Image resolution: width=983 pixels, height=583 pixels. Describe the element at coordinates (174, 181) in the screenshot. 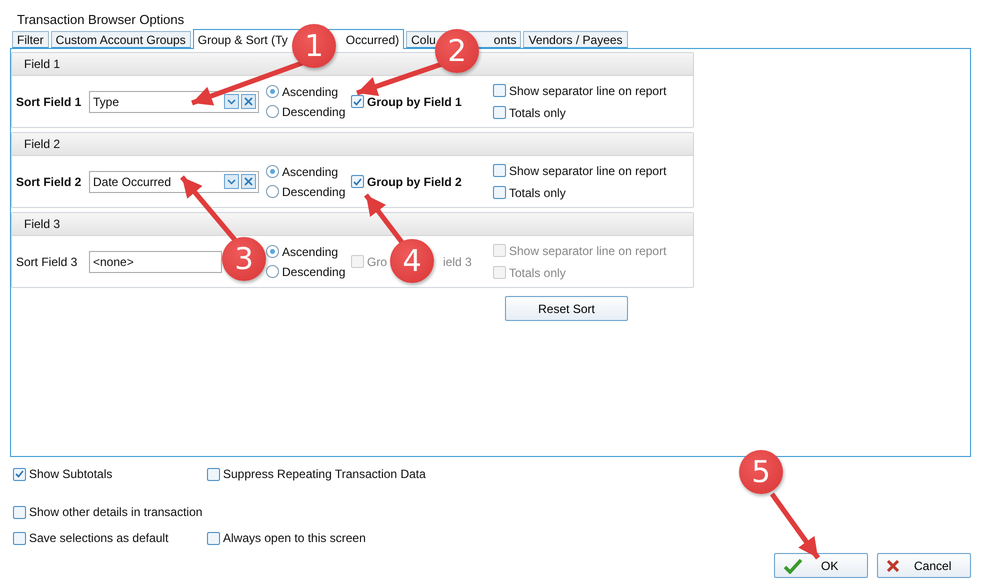

I see `sort-field-dropdown: Date Occurred` at that location.